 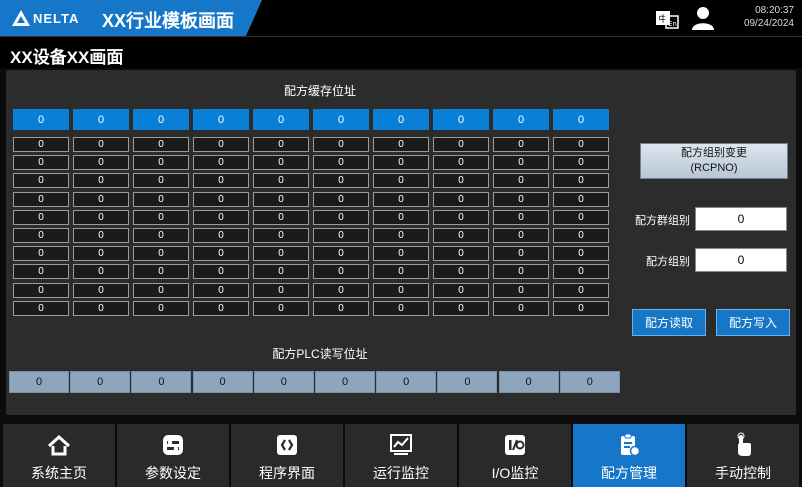 What do you see at coordinates (703, 18) in the screenshot?
I see `user-icon` at bounding box center [703, 18].